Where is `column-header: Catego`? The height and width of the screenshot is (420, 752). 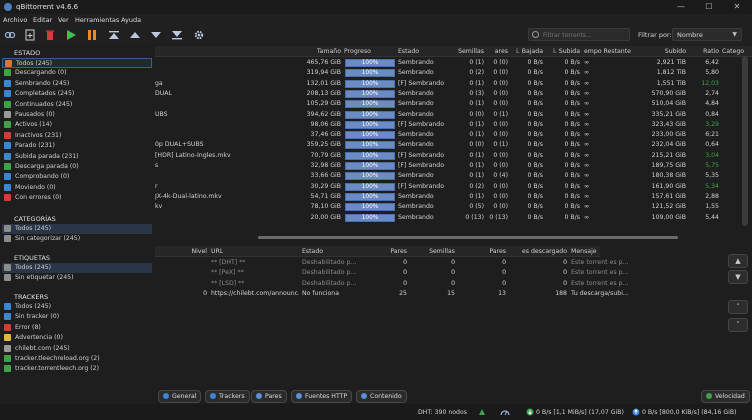
column-header: Catego is located at coordinates (733, 51).